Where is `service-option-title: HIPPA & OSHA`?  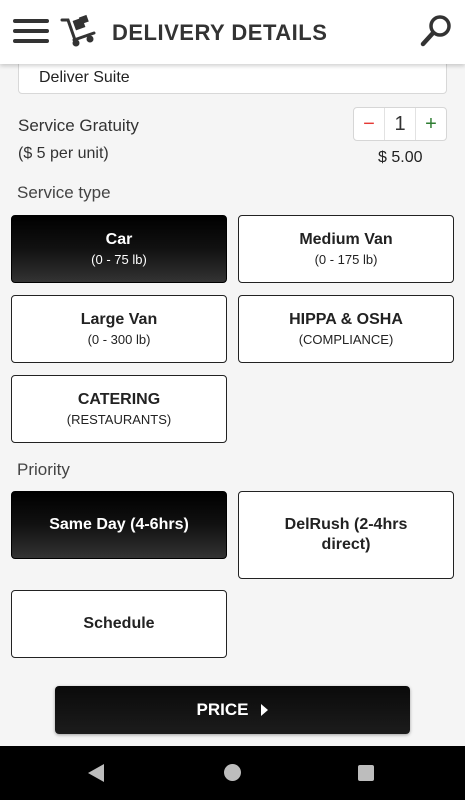 service-option-title: HIPPA & OSHA is located at coordinates (346, 319).